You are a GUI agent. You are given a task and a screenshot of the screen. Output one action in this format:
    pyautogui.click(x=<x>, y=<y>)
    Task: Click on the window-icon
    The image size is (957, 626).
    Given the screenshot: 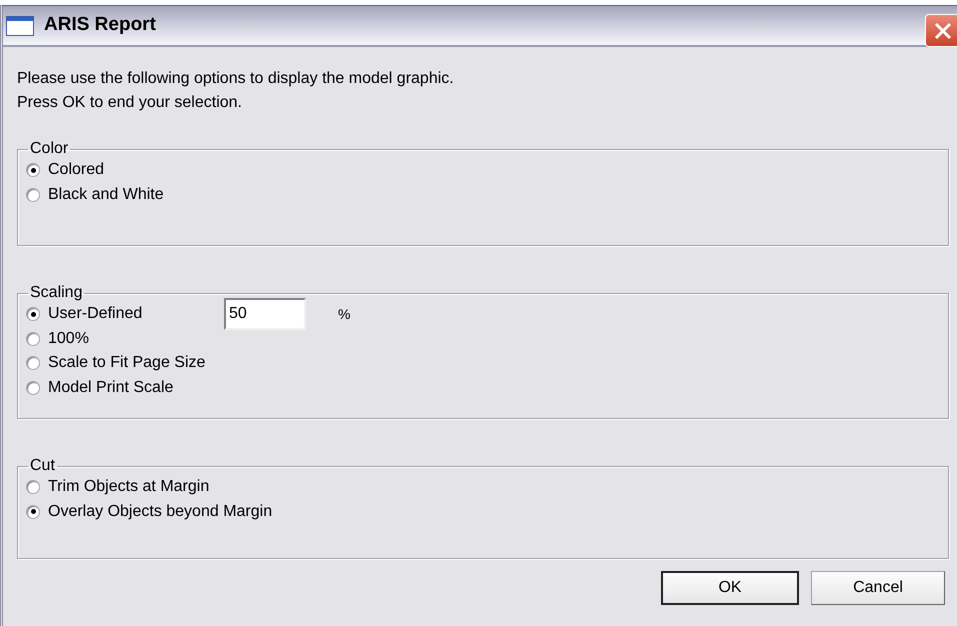 What is the action you would take?
    pyautogui.click(x=20, y=26)
    